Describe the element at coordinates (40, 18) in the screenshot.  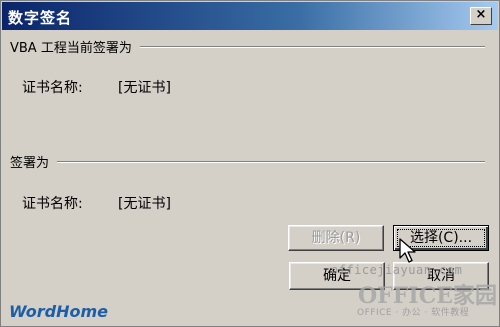
I see `dialog-title: 数字签名` at that location.